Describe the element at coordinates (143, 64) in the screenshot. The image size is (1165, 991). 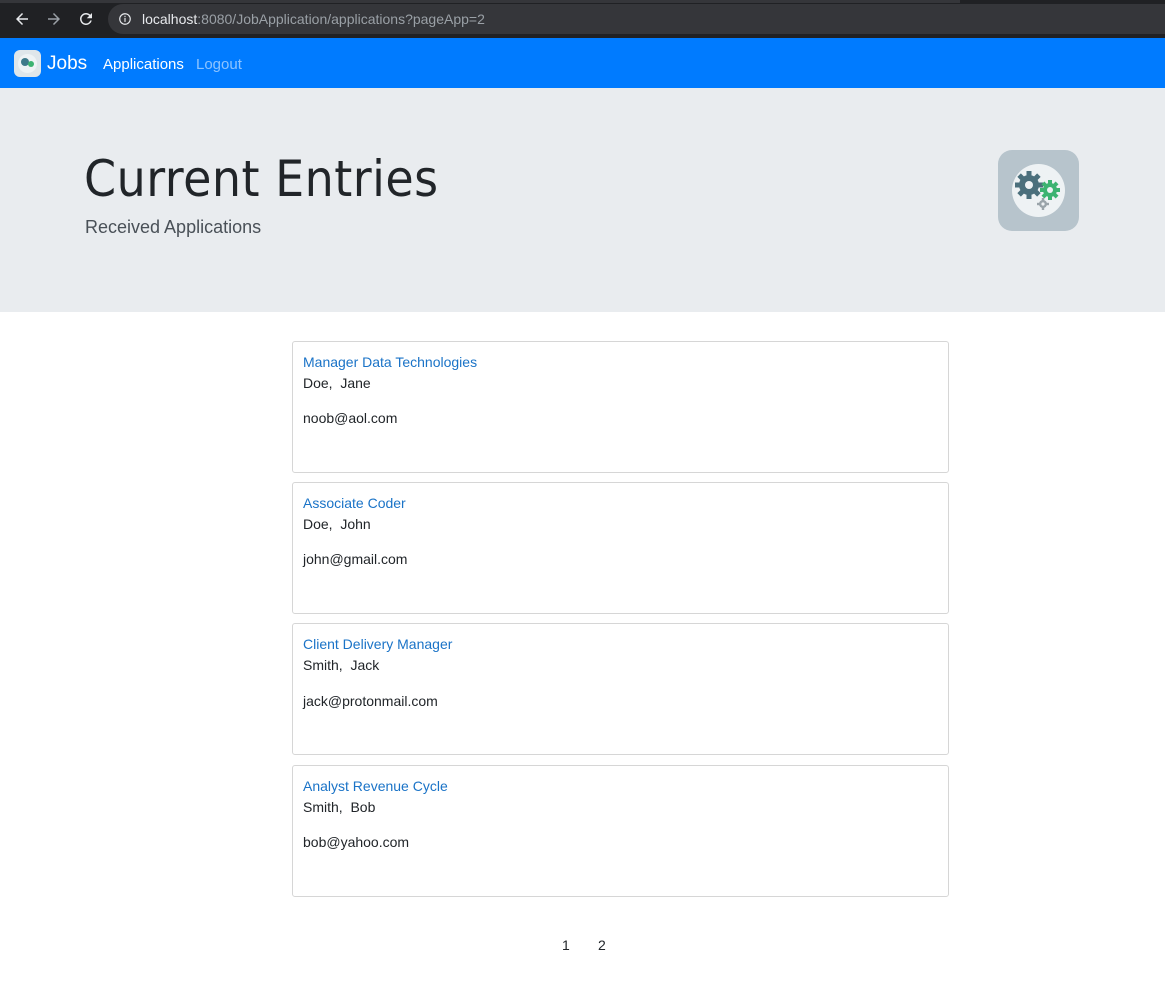
I see `nav-applications-link: Applications` at that location.